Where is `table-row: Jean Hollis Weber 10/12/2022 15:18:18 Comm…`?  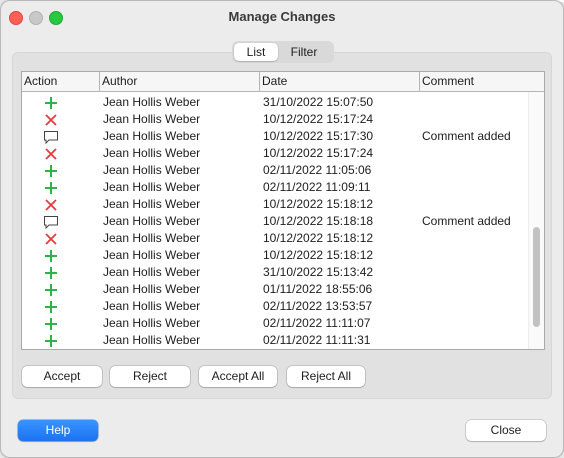
table-row: Jean Hollis Weber 10/12/2022 15:18:18 Comm… is located at coordinates (275, 221).